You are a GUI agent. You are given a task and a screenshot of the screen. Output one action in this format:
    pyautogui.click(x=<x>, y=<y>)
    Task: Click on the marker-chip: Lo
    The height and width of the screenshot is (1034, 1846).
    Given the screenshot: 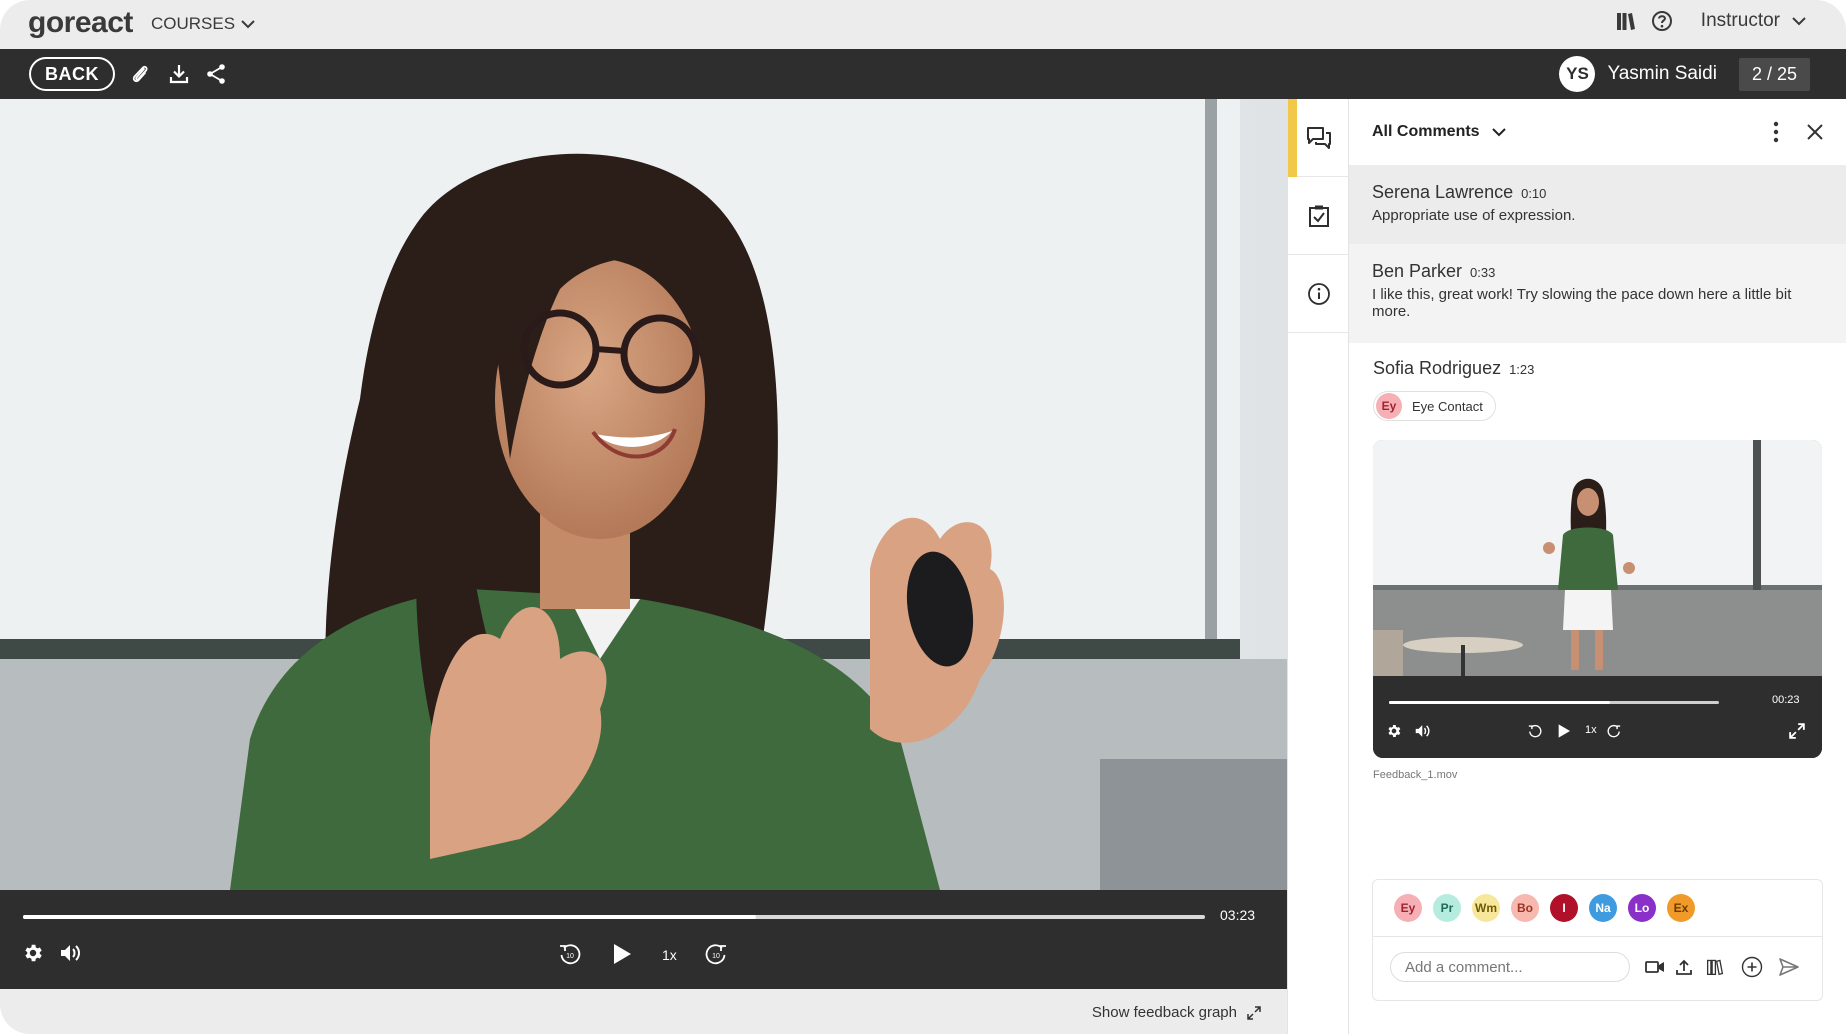 What is the action you would take?
    pyautogui.click(x=1642, y=908)
    